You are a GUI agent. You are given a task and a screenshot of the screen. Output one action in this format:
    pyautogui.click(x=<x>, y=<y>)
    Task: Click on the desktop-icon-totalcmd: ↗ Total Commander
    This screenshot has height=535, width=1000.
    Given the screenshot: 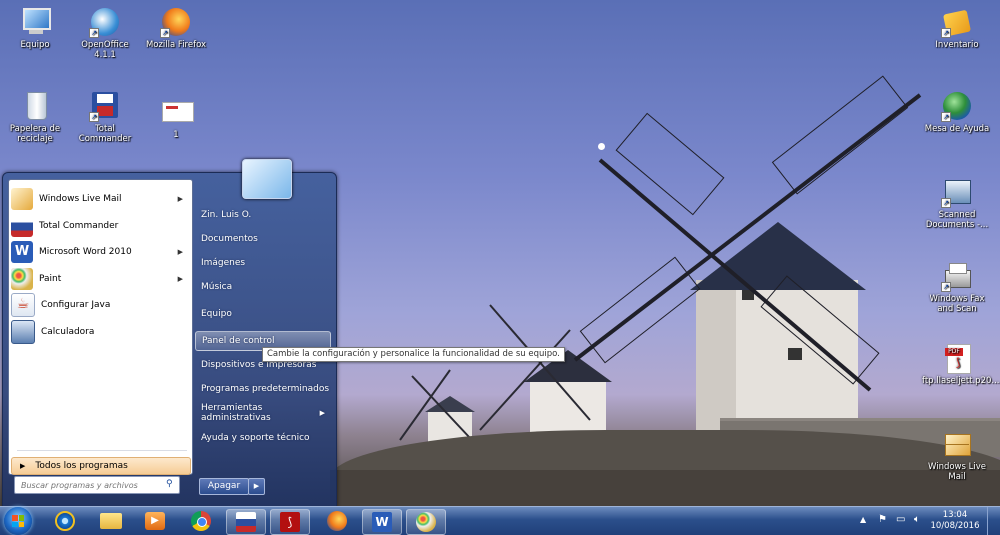 What is the action you would take?
    pyautogui.click(x=105, y=117)
    